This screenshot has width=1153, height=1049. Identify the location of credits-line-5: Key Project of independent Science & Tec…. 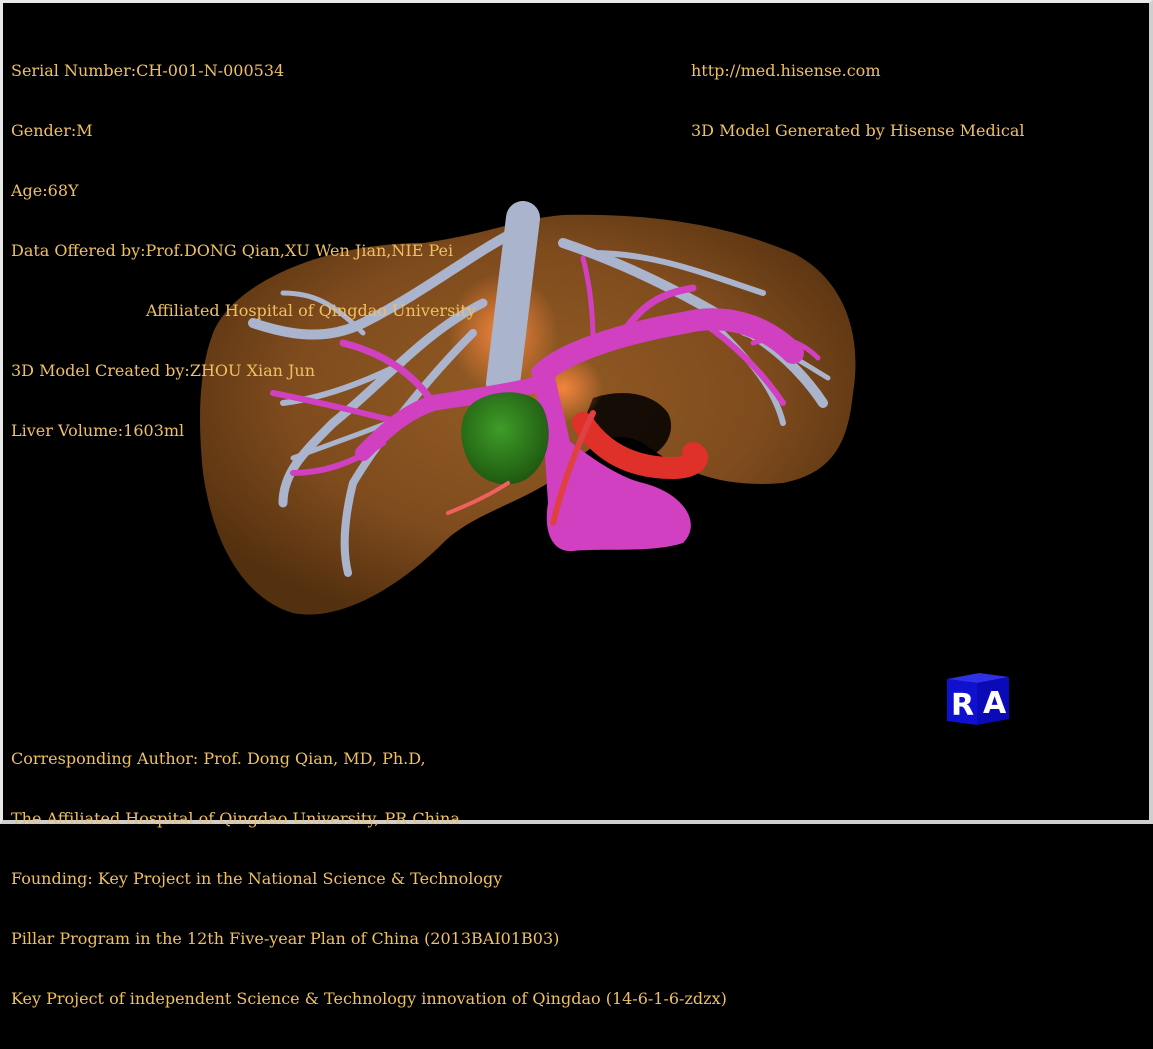
(369, 998).